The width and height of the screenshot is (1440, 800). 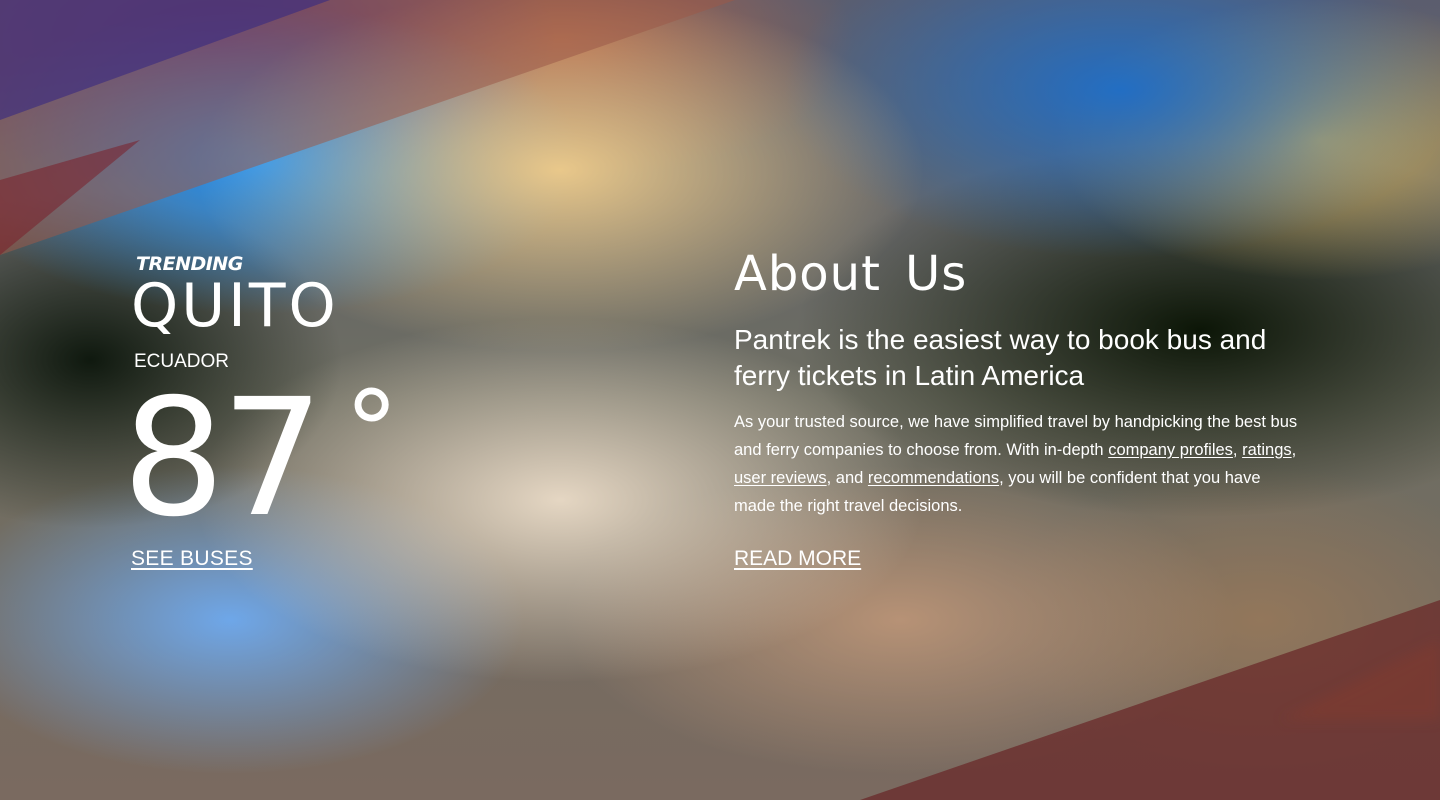 I want to click on trending-city: QUITO, so click(x=235, y=306).